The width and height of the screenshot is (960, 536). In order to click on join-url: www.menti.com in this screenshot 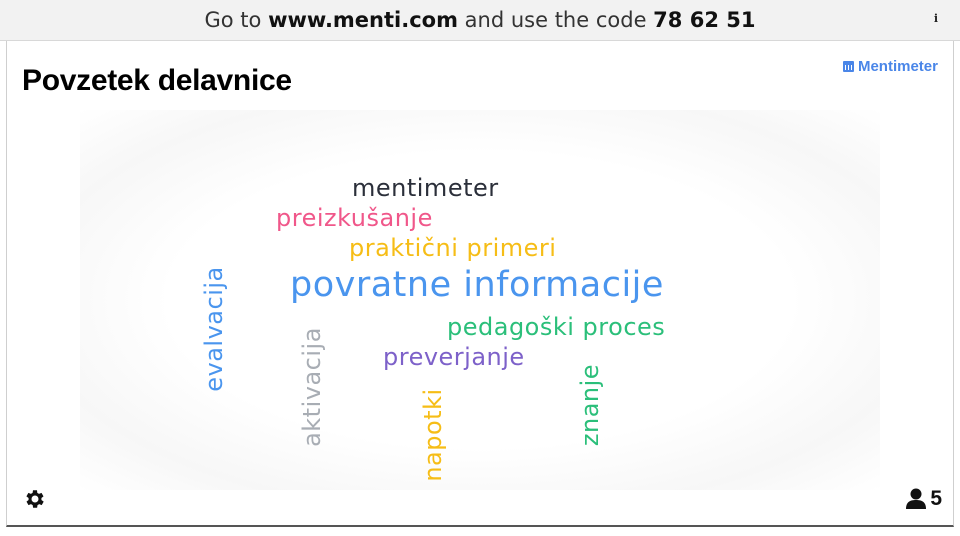, I will do `click(363, 20)`.